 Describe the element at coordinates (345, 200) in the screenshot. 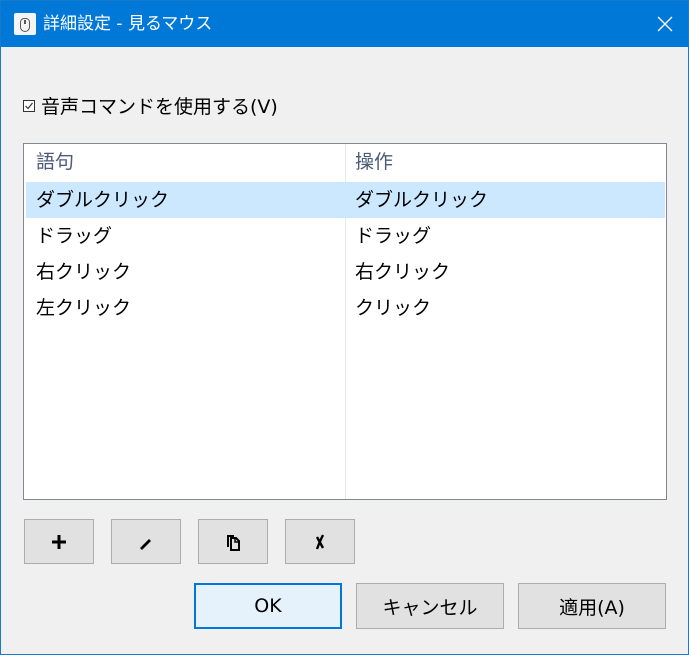

I see `table-row: ダブルクリック ダブルクリック` at that location.